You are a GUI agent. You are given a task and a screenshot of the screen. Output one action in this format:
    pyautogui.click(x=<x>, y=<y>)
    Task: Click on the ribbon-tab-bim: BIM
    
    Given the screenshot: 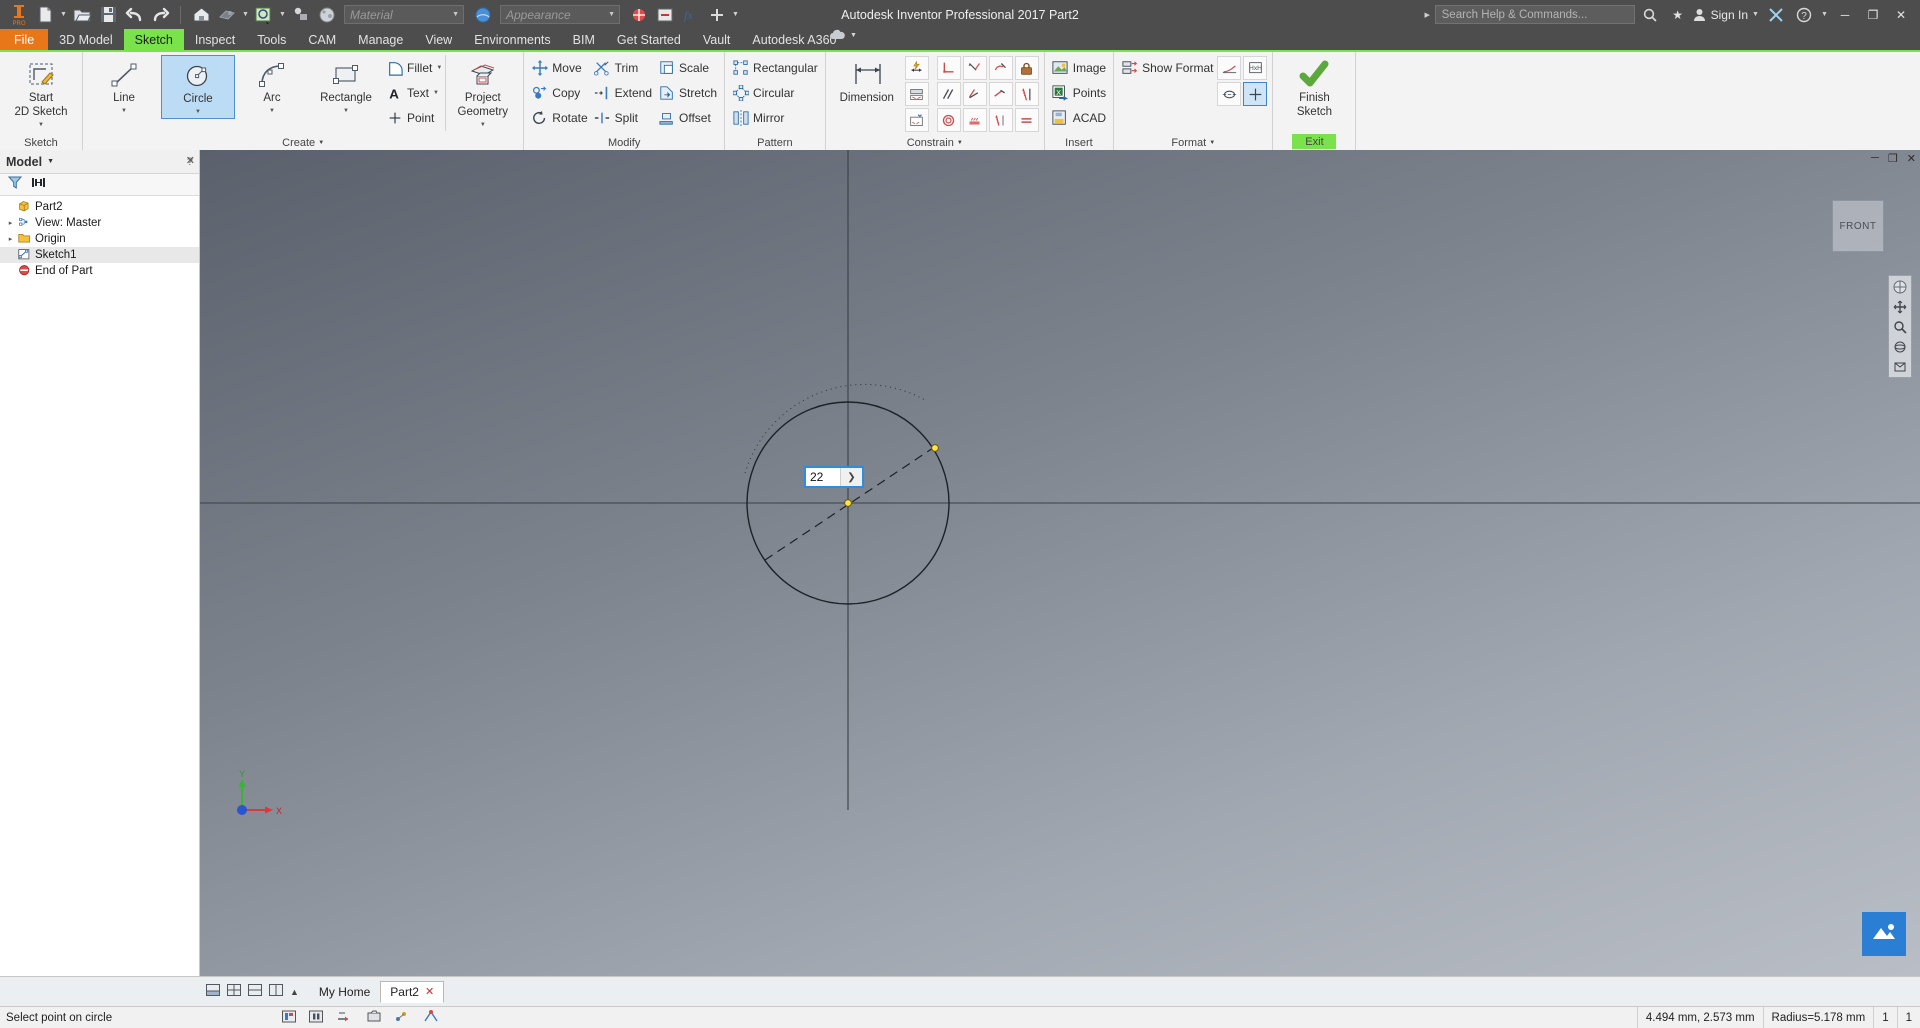 What is the action you would take?
    pyautogui.click(x=584, y=39)
    